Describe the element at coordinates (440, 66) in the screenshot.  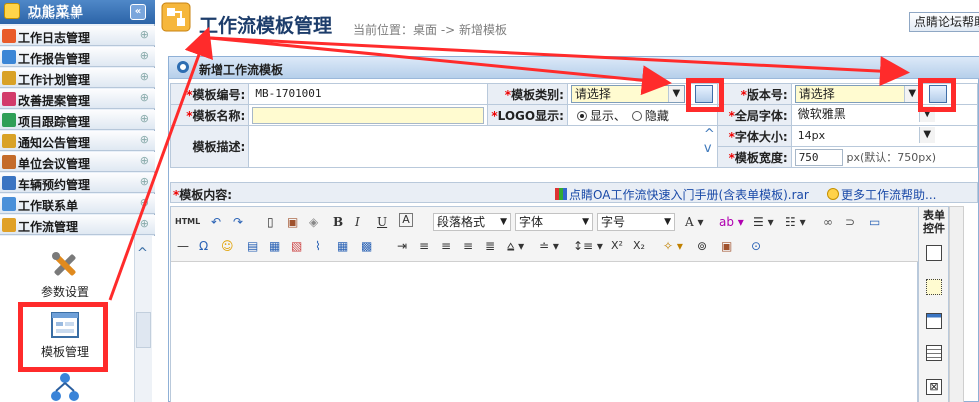
I see `arrow-to-category` at that location.